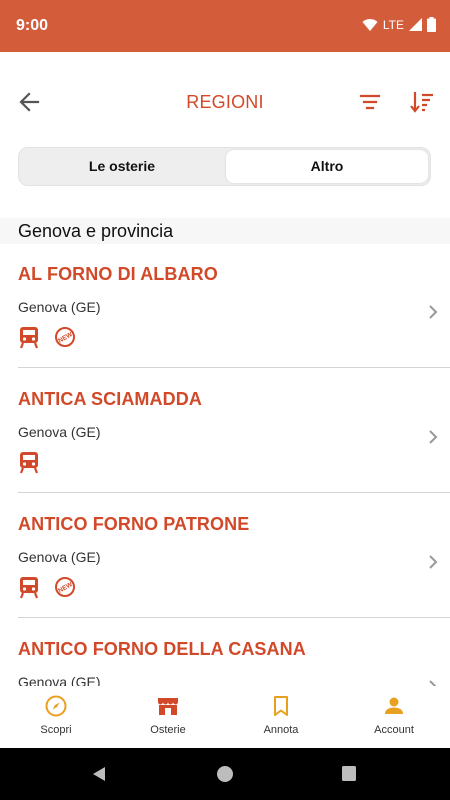  What do you see at coordinates (56, 730) in the screenshot?
I see `tab-label: Scopri` at bounding box center [56, 730].